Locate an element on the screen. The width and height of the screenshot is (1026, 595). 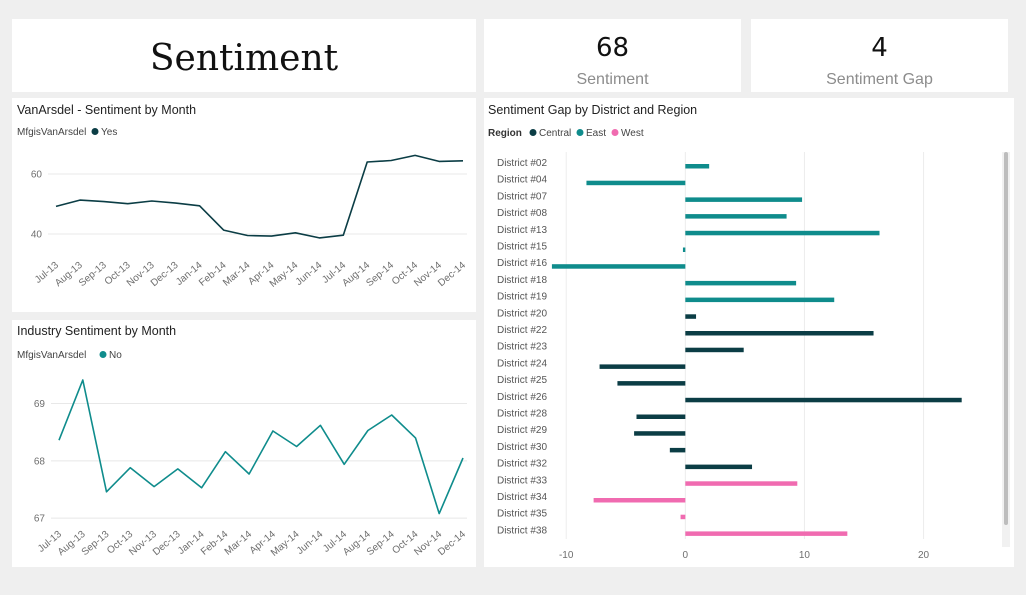
category-label: District #15 is located at coordinates (522, 247).